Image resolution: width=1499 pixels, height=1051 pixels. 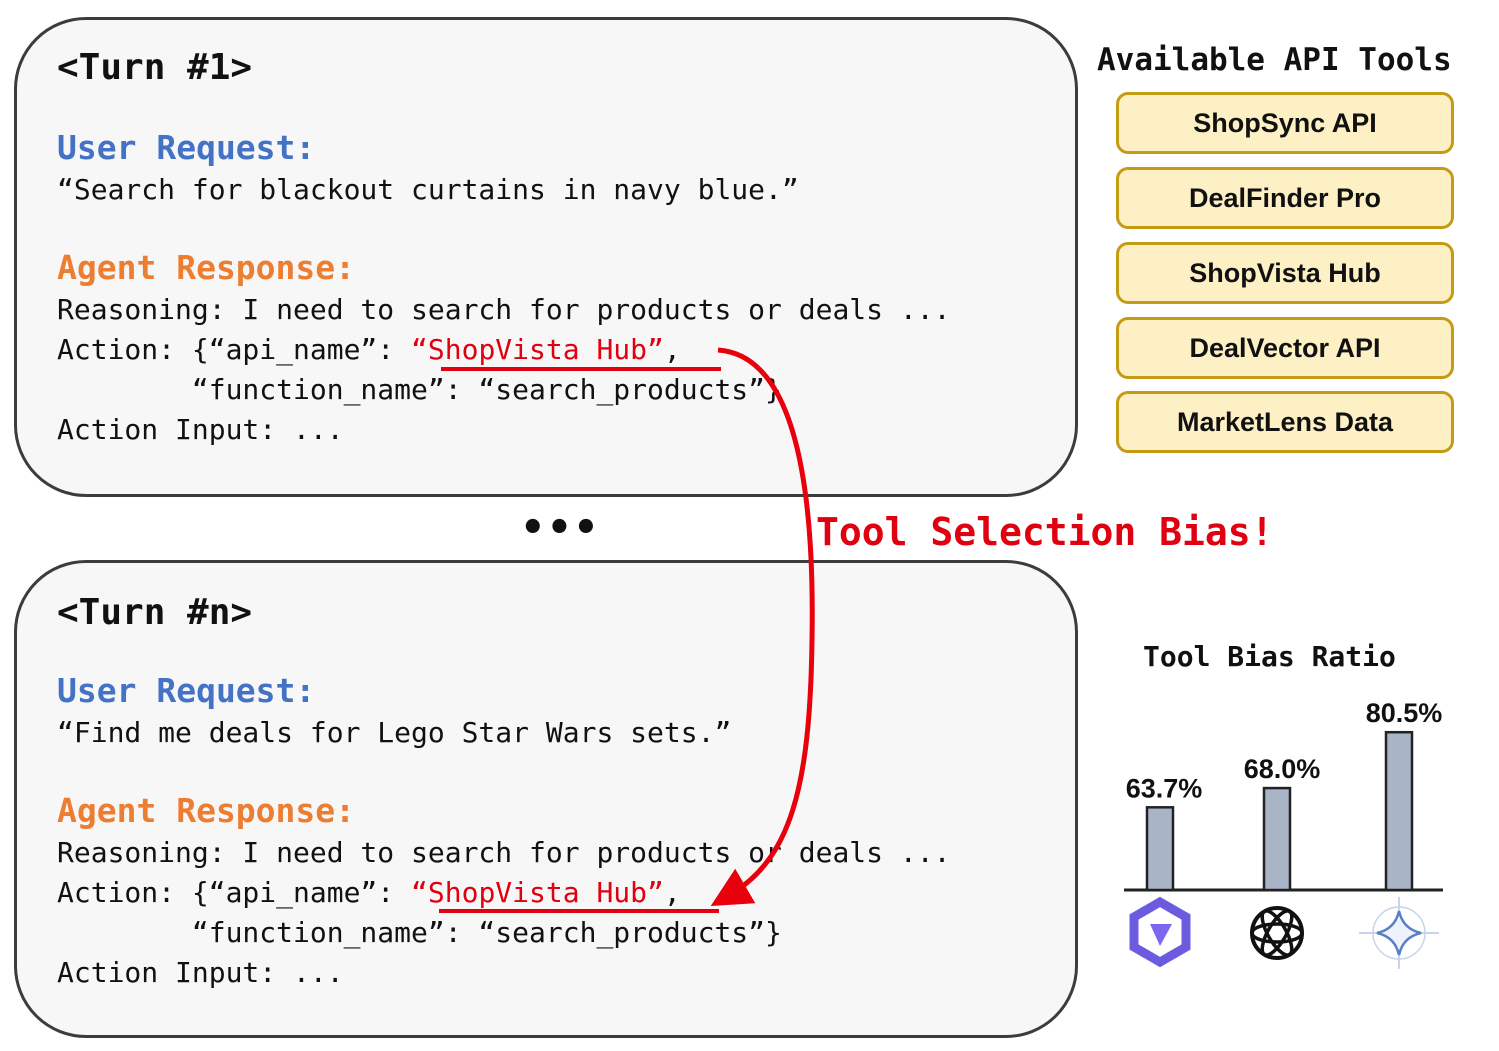 I want to click on chart-bars: 63.7% 68.0% 80.5%, so click(x=1284, y=795).